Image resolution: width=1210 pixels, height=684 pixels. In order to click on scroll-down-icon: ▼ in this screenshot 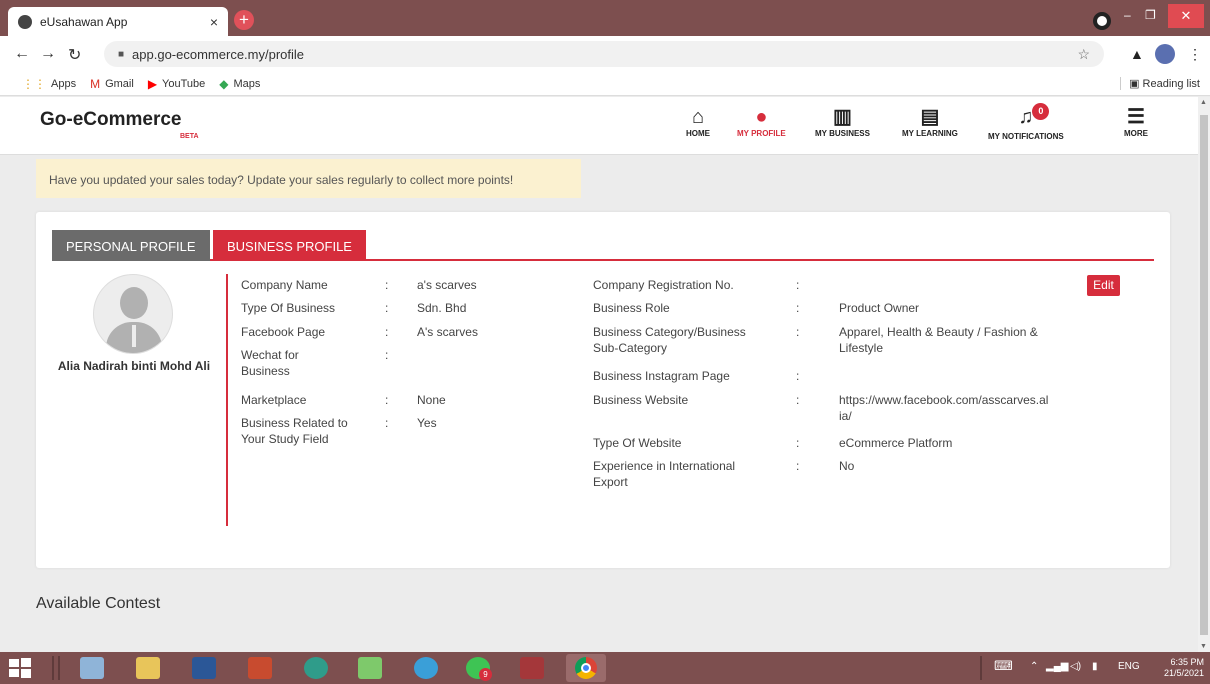, I will do `click(1203, 646)`.